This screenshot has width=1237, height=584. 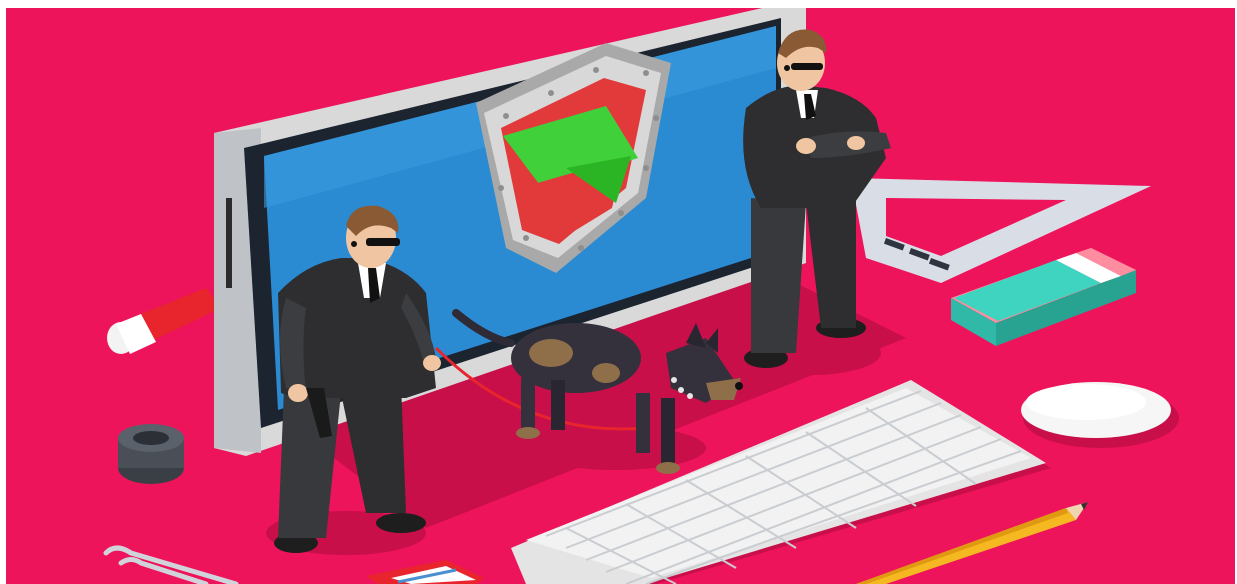 I want to click on tape-roll-icon, so click(x=151, y=454).